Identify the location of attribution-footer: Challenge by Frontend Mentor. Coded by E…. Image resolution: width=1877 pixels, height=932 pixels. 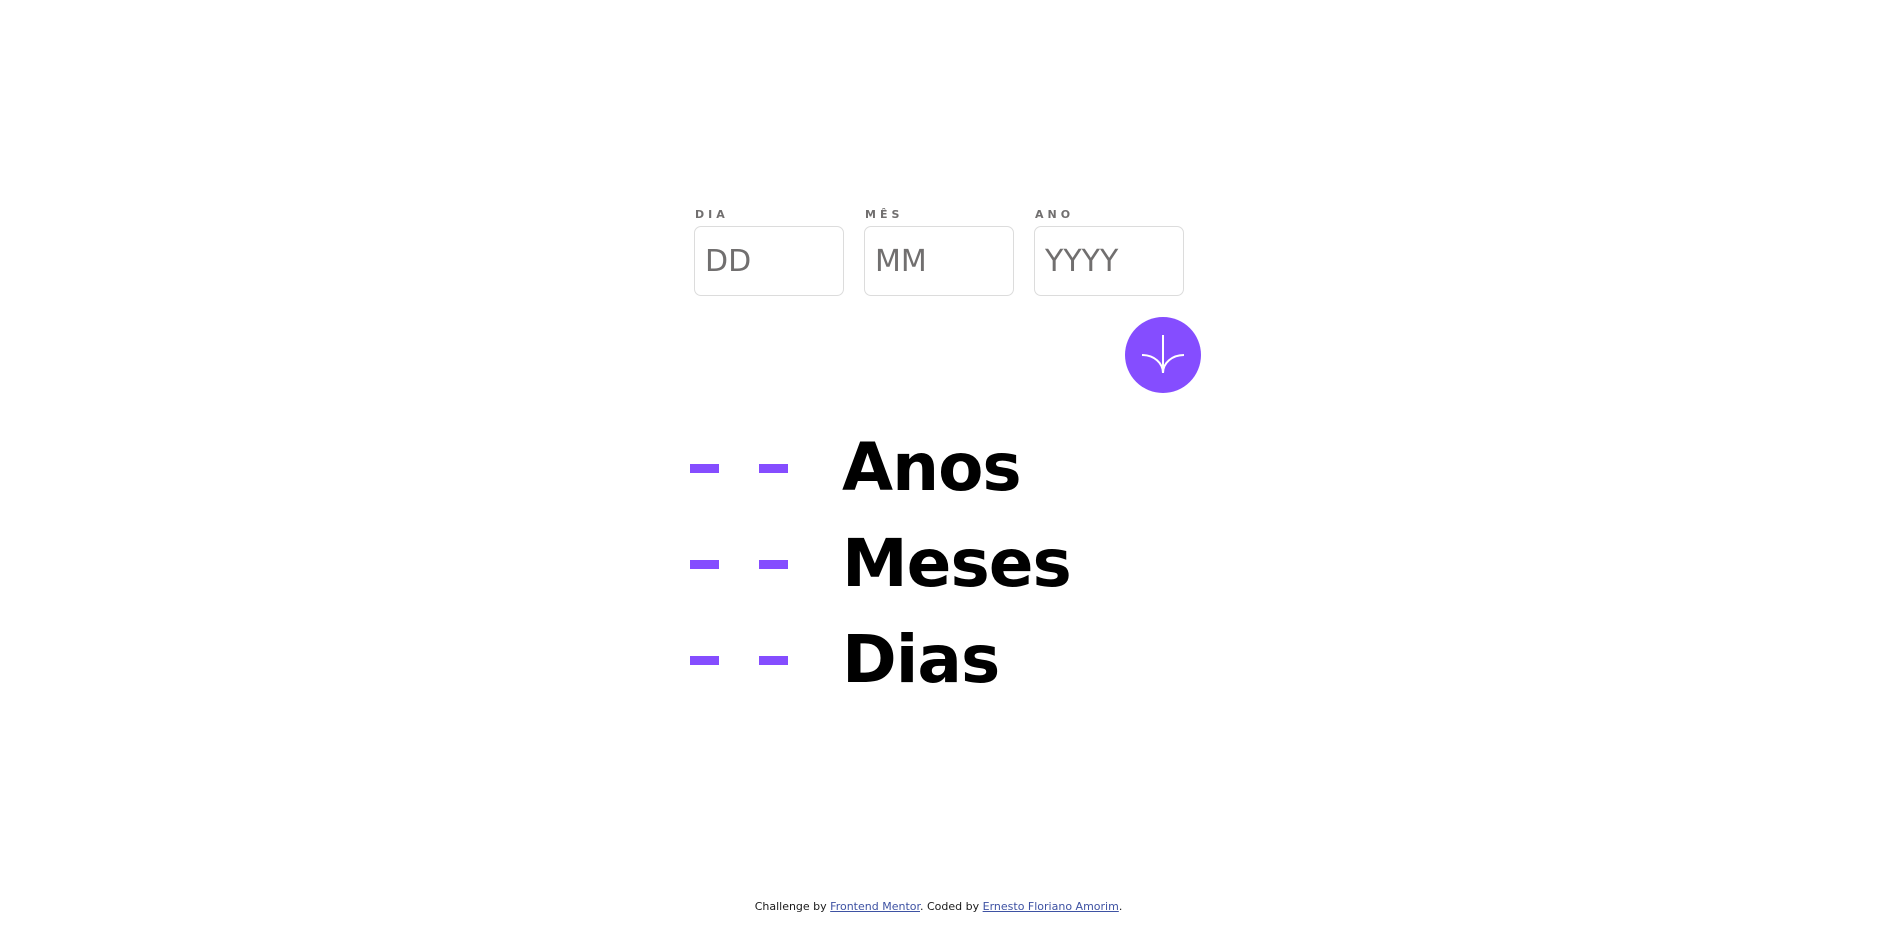
(938, 906).